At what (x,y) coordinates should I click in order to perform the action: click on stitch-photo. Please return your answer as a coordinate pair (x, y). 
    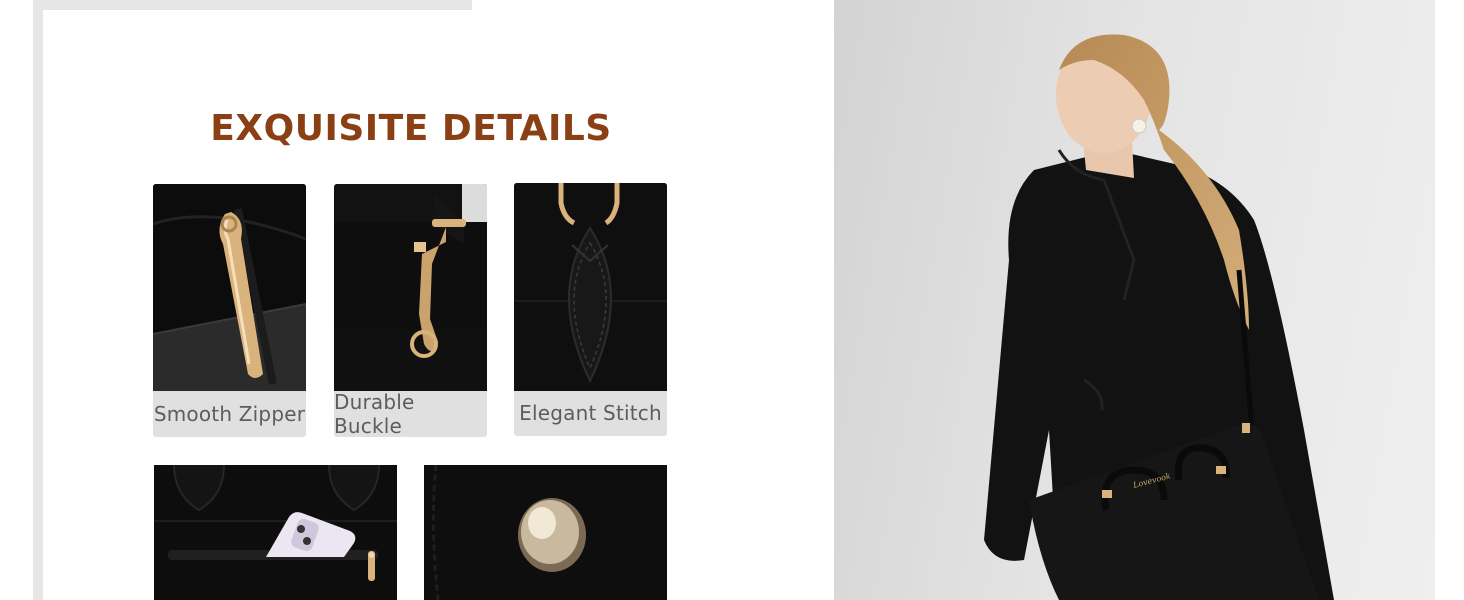
    Looking at the image, I should click on (590, 287).